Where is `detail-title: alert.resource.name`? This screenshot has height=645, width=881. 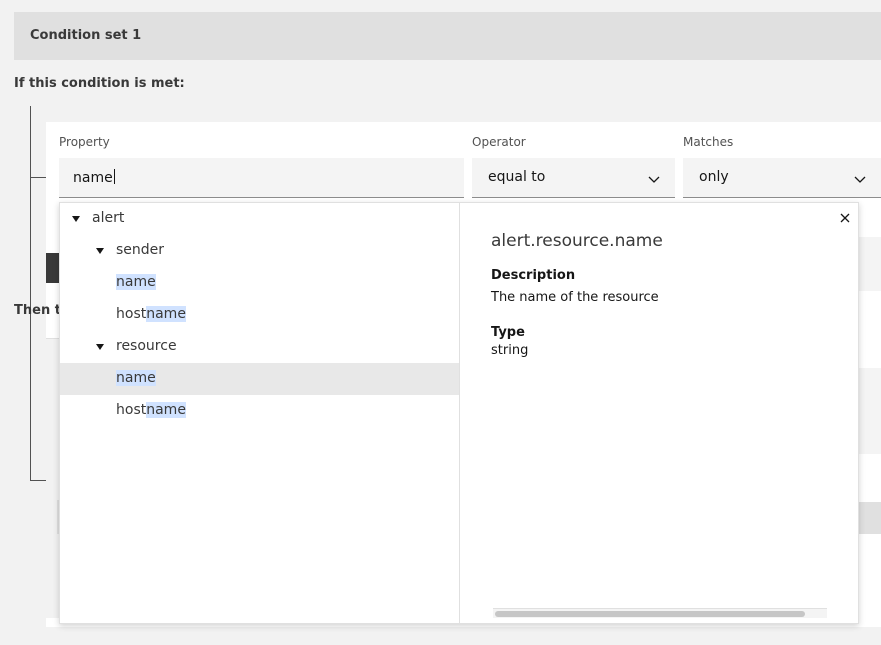 detail-title: alert.resource.name is located at coordinates (577, 241).